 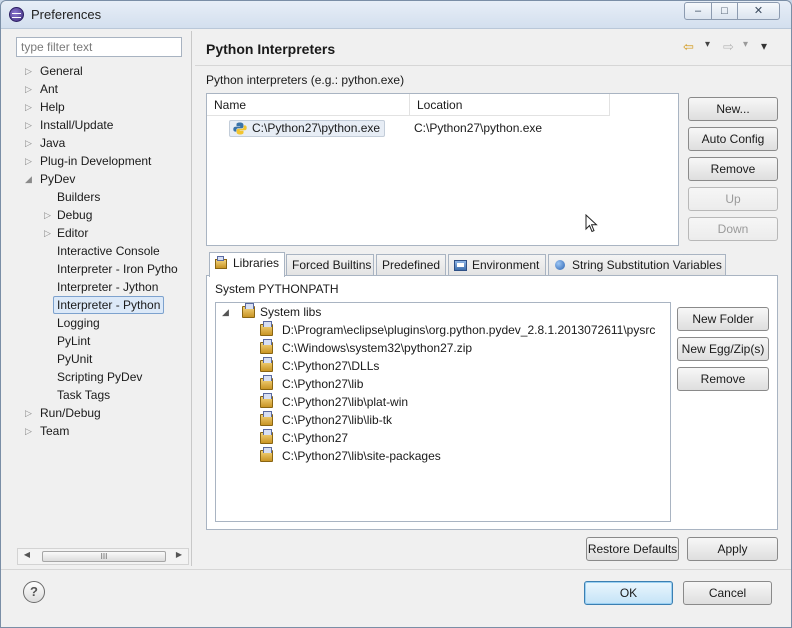 What do you see at coordinates (248, 310) in the screenshot?
I see `library-icon` at bounding box center [248, 310].